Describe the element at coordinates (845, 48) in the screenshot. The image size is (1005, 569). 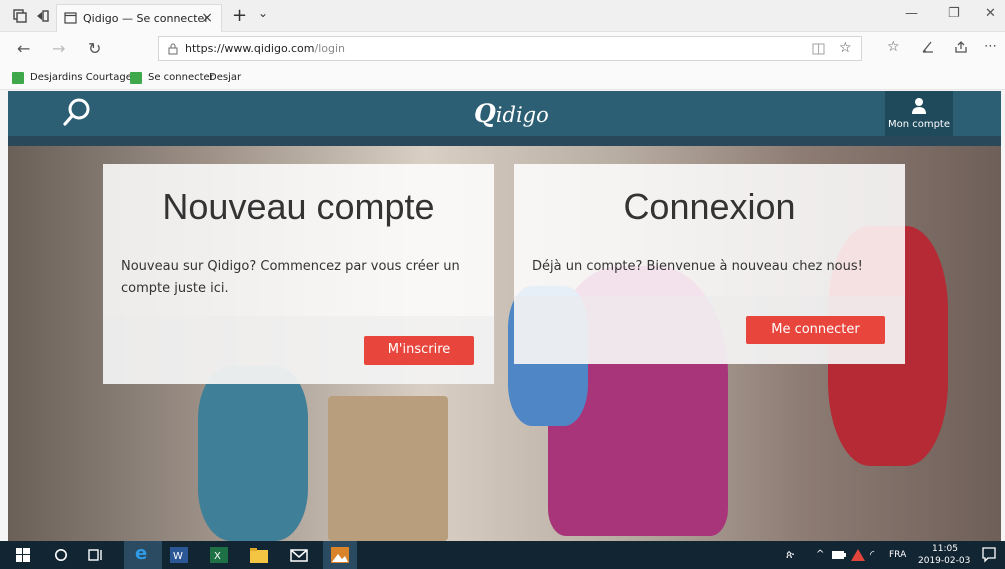
I see `favorite-star-icon: ☆` at that location.